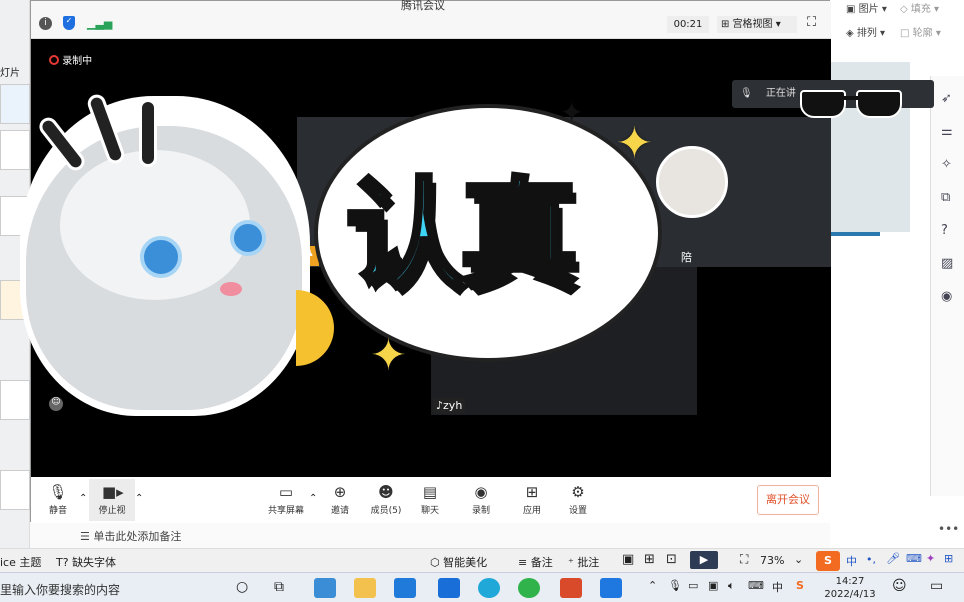  Describe the element at coordinates (340, 500) in the screenshot. I see `invite-button: ⊕ 邀请` at that location.